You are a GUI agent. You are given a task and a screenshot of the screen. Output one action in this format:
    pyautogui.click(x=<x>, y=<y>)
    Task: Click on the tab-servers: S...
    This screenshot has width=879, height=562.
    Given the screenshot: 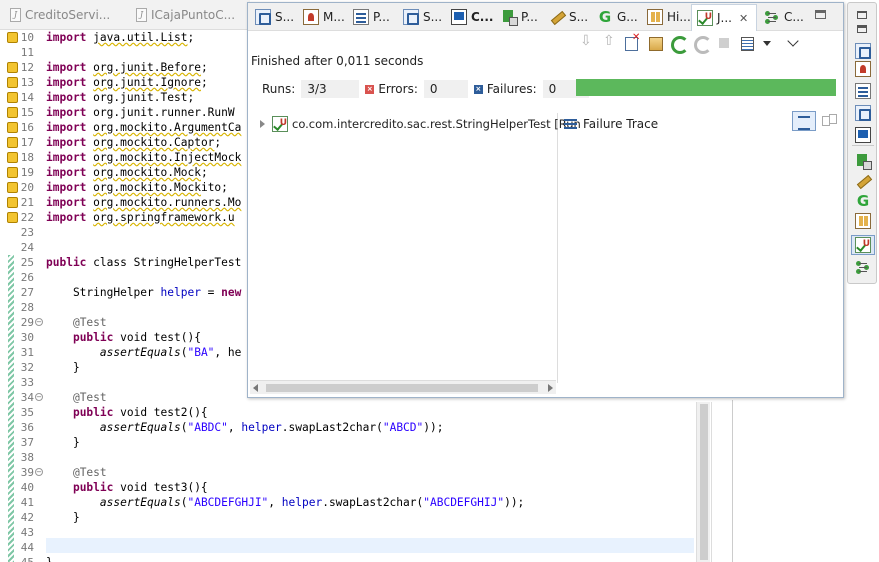 What is the action you would take?
    pyautogui.click(x=273, y=17)
    